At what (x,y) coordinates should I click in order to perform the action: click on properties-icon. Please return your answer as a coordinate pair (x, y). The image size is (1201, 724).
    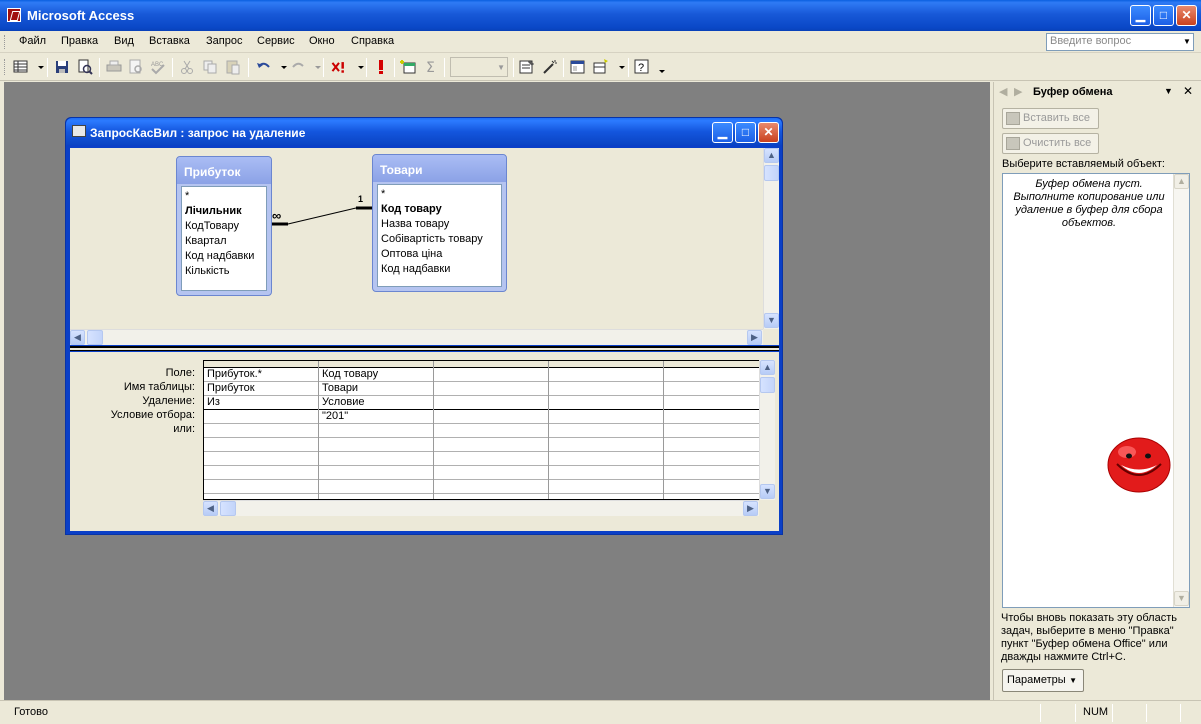
    Looking at the image, I should click on (527, 67).